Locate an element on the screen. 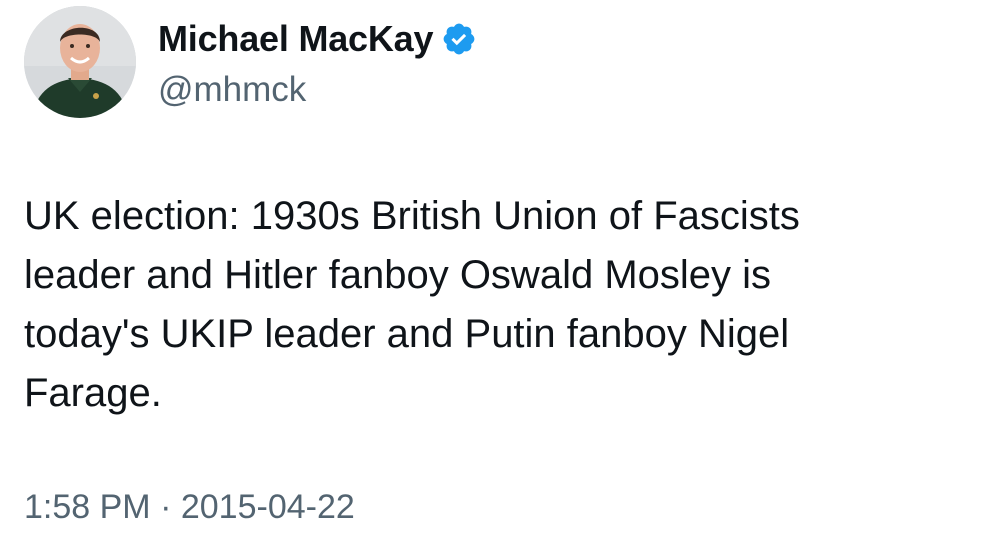  user-handle: @mhmck is located at coordinates (317, 90).